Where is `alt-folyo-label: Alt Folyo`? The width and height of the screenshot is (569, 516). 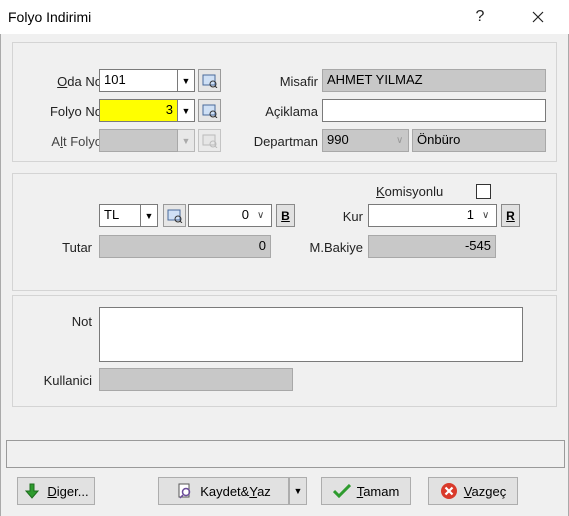
alt-folyo-label: Alt Folyo is located at coordinates (76, 141).